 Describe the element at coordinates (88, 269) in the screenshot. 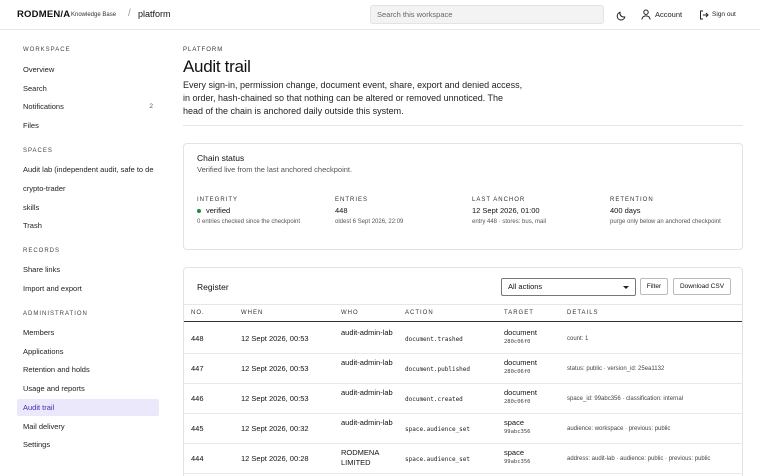

I see `sidebar-item-share-links: Share links` at that location.